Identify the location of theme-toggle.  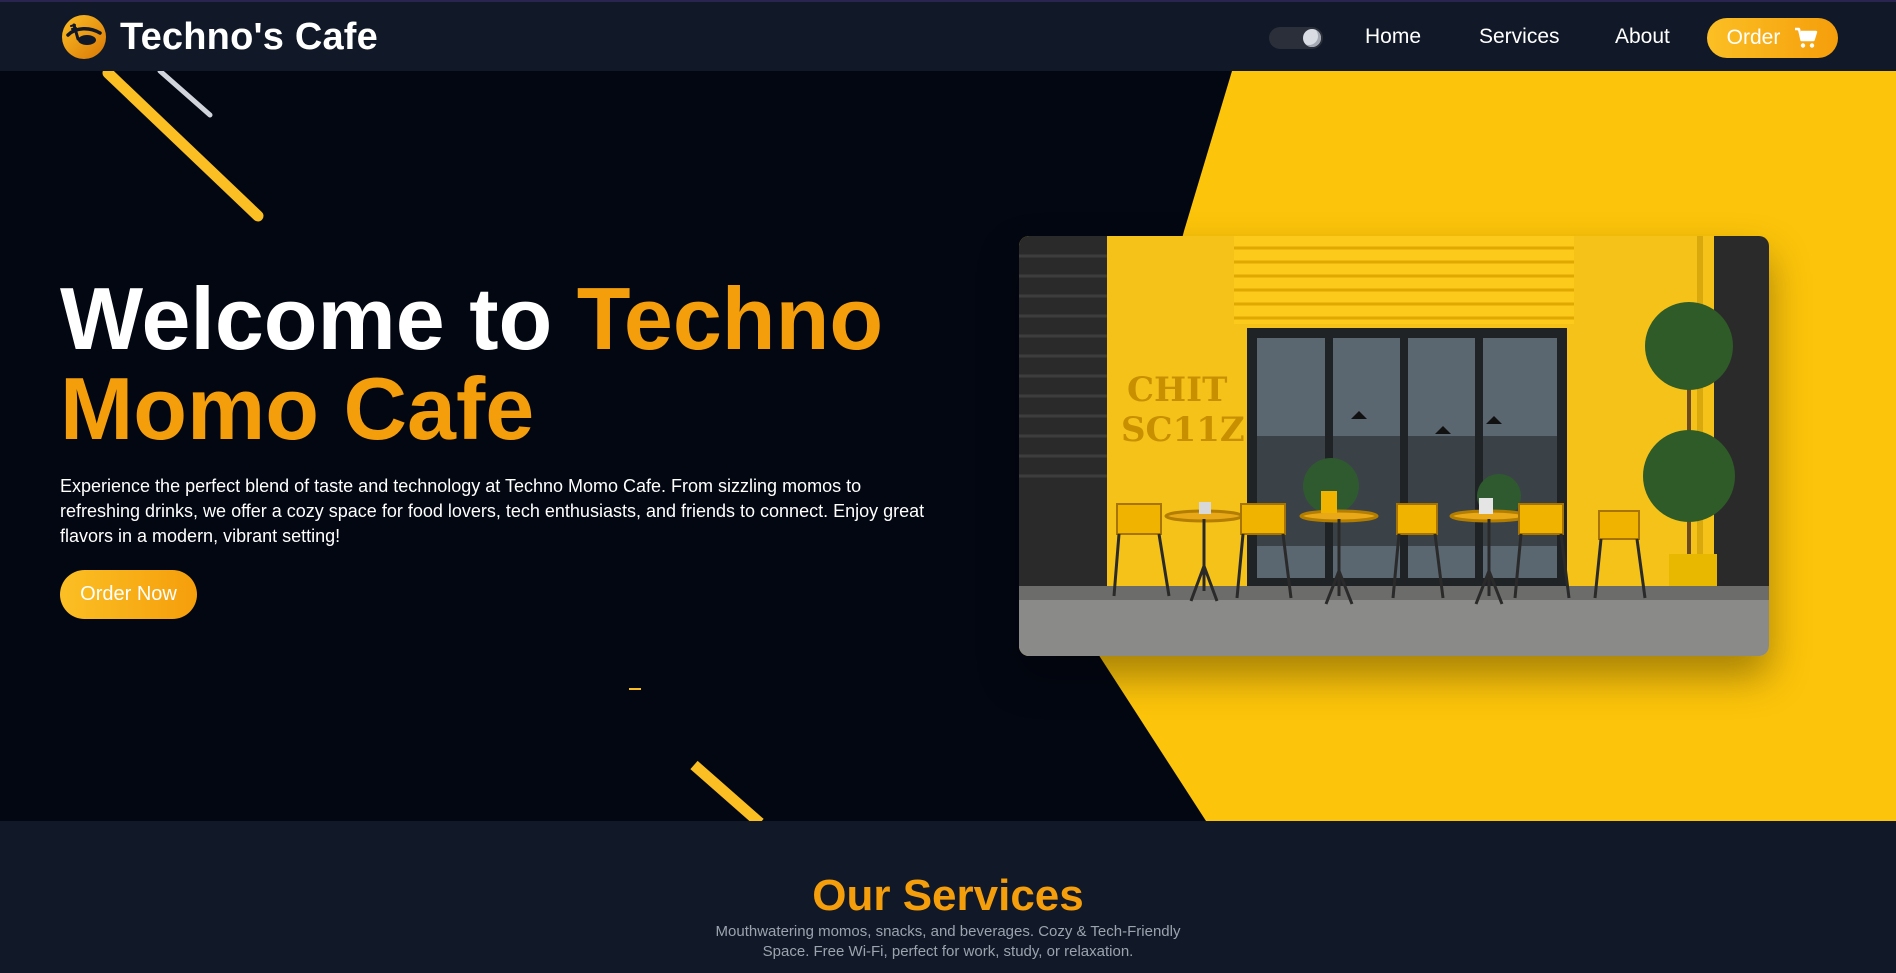
(1296, 38).